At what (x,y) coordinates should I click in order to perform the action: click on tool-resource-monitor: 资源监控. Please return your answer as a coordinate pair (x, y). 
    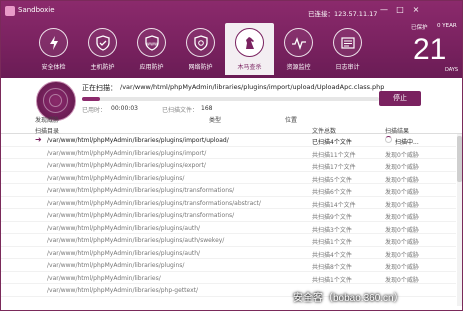
    Looking at the image, I should click on (298, 49).